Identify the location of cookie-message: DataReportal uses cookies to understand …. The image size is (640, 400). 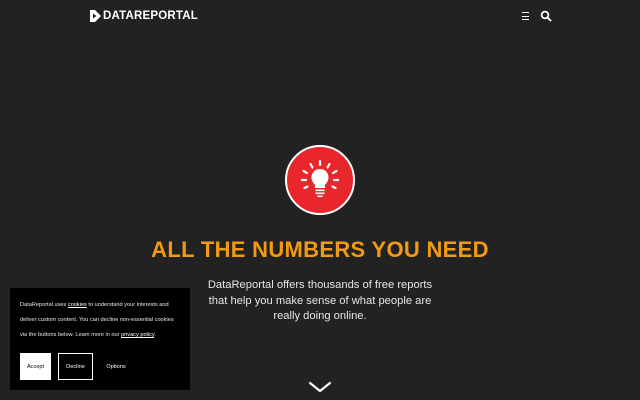
(101, 320).